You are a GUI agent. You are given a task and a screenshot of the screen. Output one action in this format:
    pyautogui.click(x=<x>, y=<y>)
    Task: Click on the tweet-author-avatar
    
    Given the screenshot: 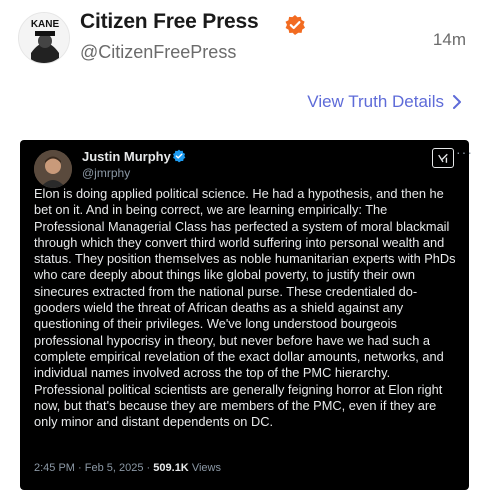 What is the action you would take?
    pyautogui.click(x=53, y=169)
    